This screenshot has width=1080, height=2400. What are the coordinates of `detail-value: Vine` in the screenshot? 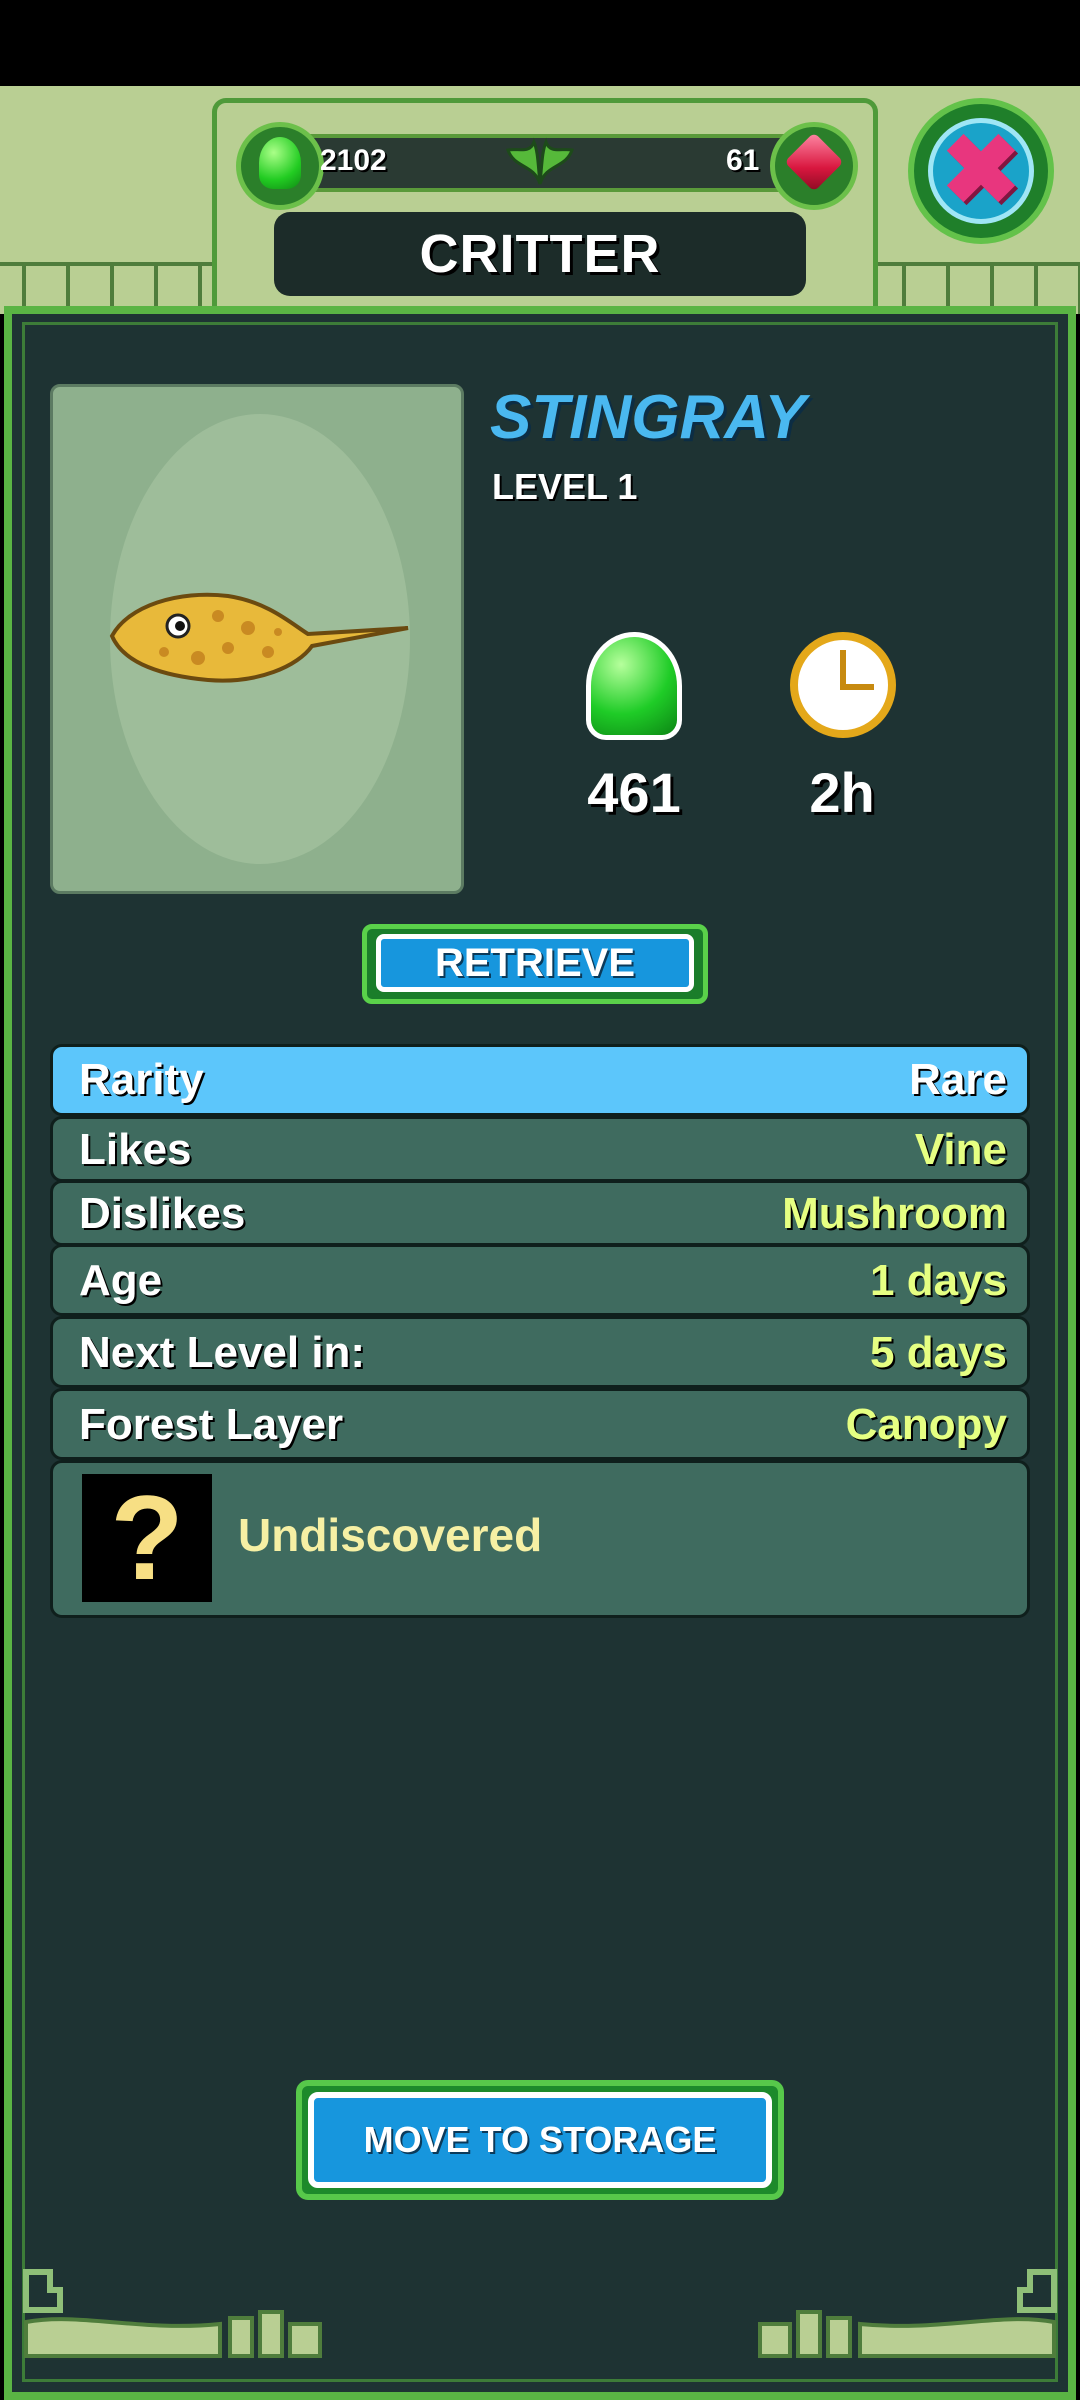 It's located at (960, 1149).